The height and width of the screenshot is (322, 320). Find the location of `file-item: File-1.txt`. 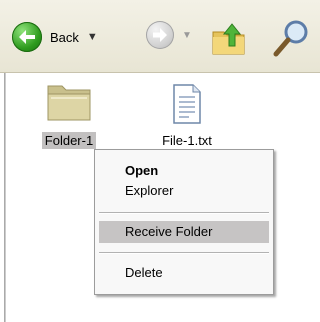

file-item: File-1.txt is located at coordinates (187, 113).